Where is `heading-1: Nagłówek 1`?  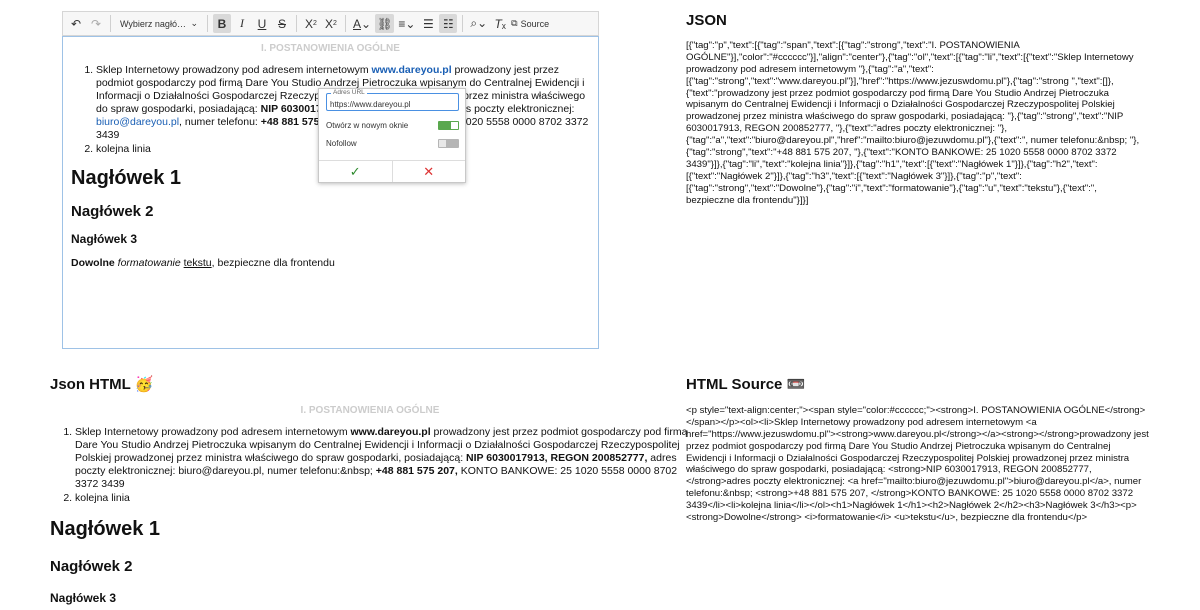 heading-1: Nagłówek 1 is located at coordinates (105, 529).